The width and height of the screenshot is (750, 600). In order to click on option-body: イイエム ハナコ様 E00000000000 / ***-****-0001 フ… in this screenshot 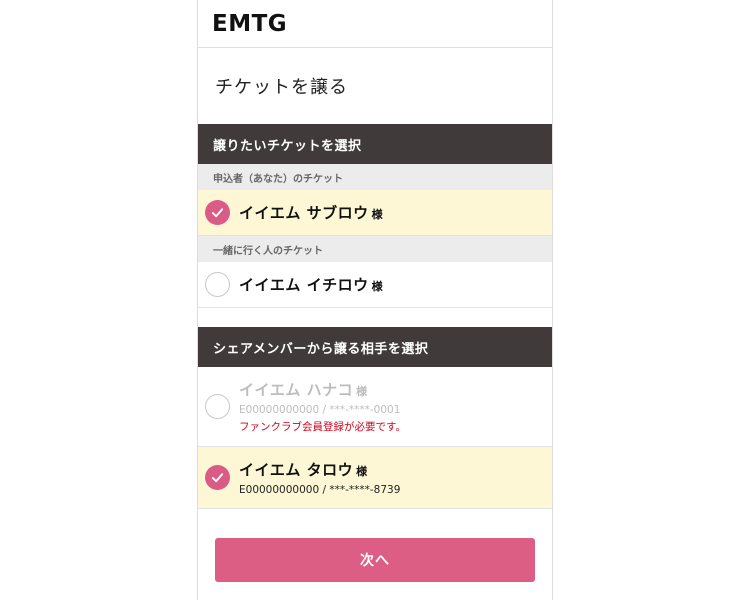, I will do `click(322, 406)`.